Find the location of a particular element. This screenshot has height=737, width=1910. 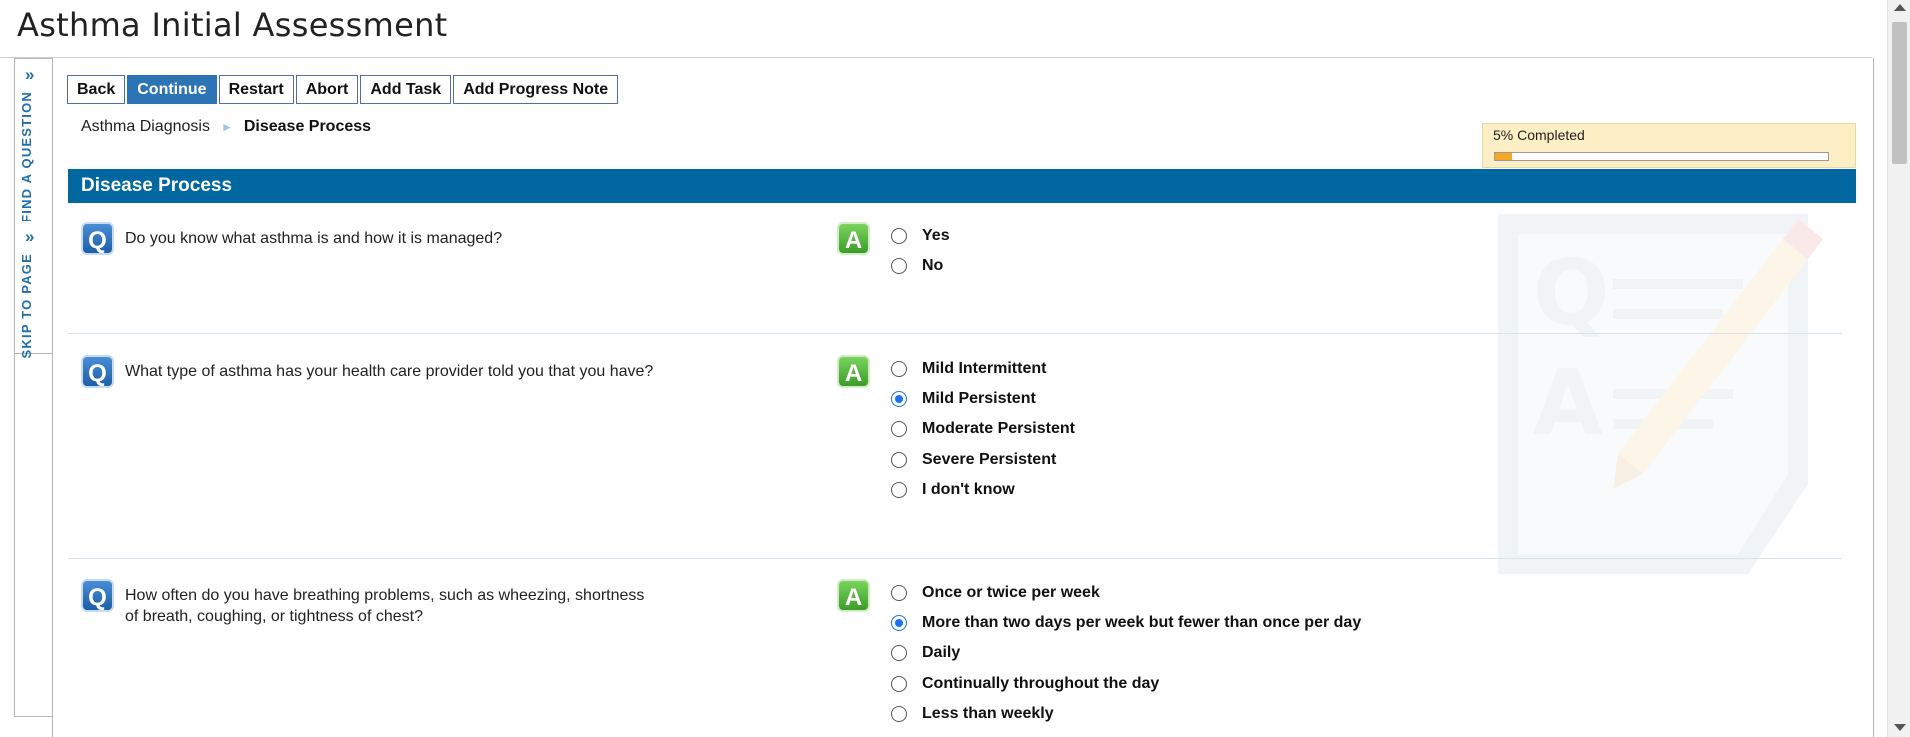

page-title: Asthma Initial Assessment is located at coordinates (232, 25).